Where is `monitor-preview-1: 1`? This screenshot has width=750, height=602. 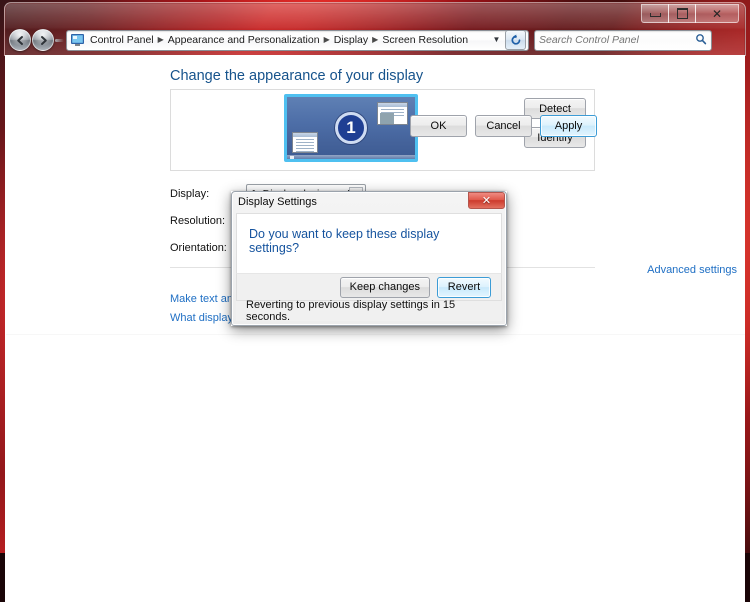
monitor-preview-1: 1 is located at coordinates (351, 128).